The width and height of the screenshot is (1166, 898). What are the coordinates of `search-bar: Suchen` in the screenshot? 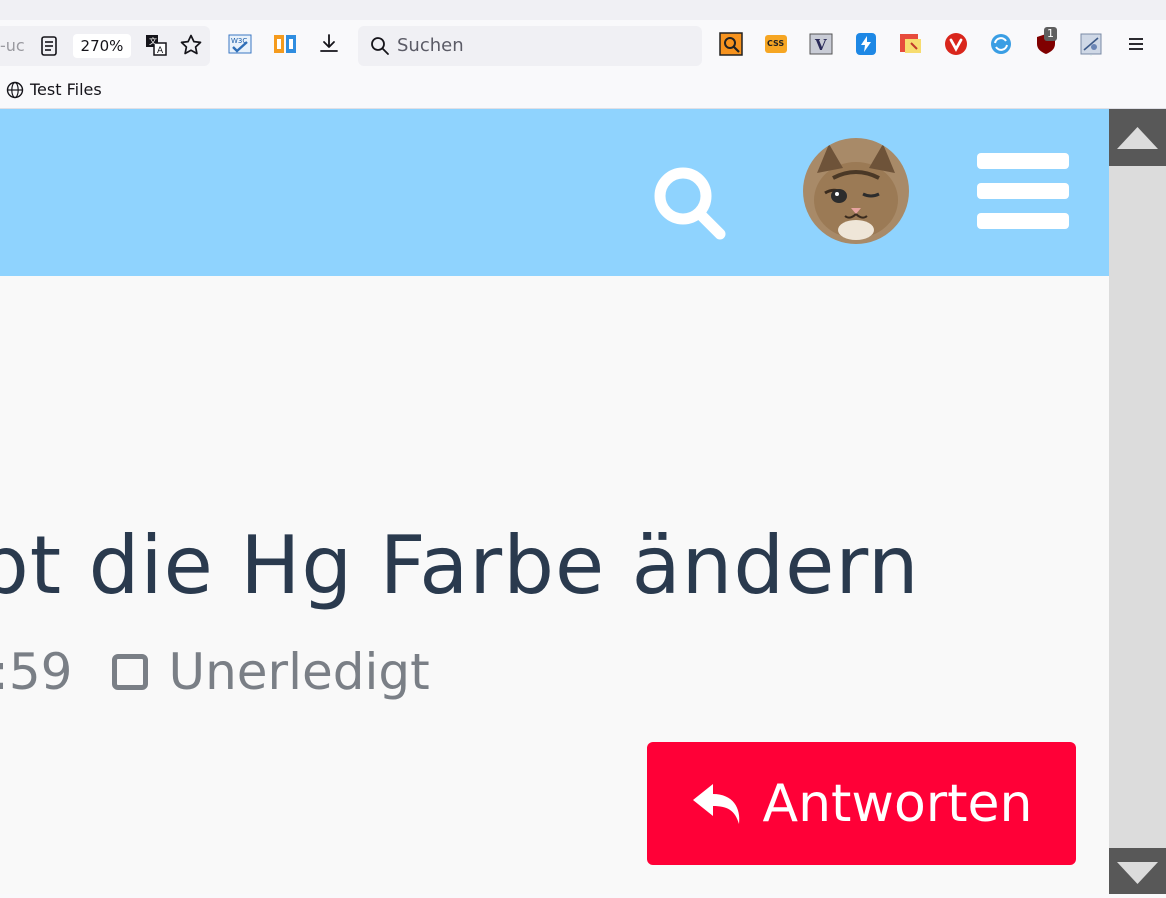 It's located at (530, 46).